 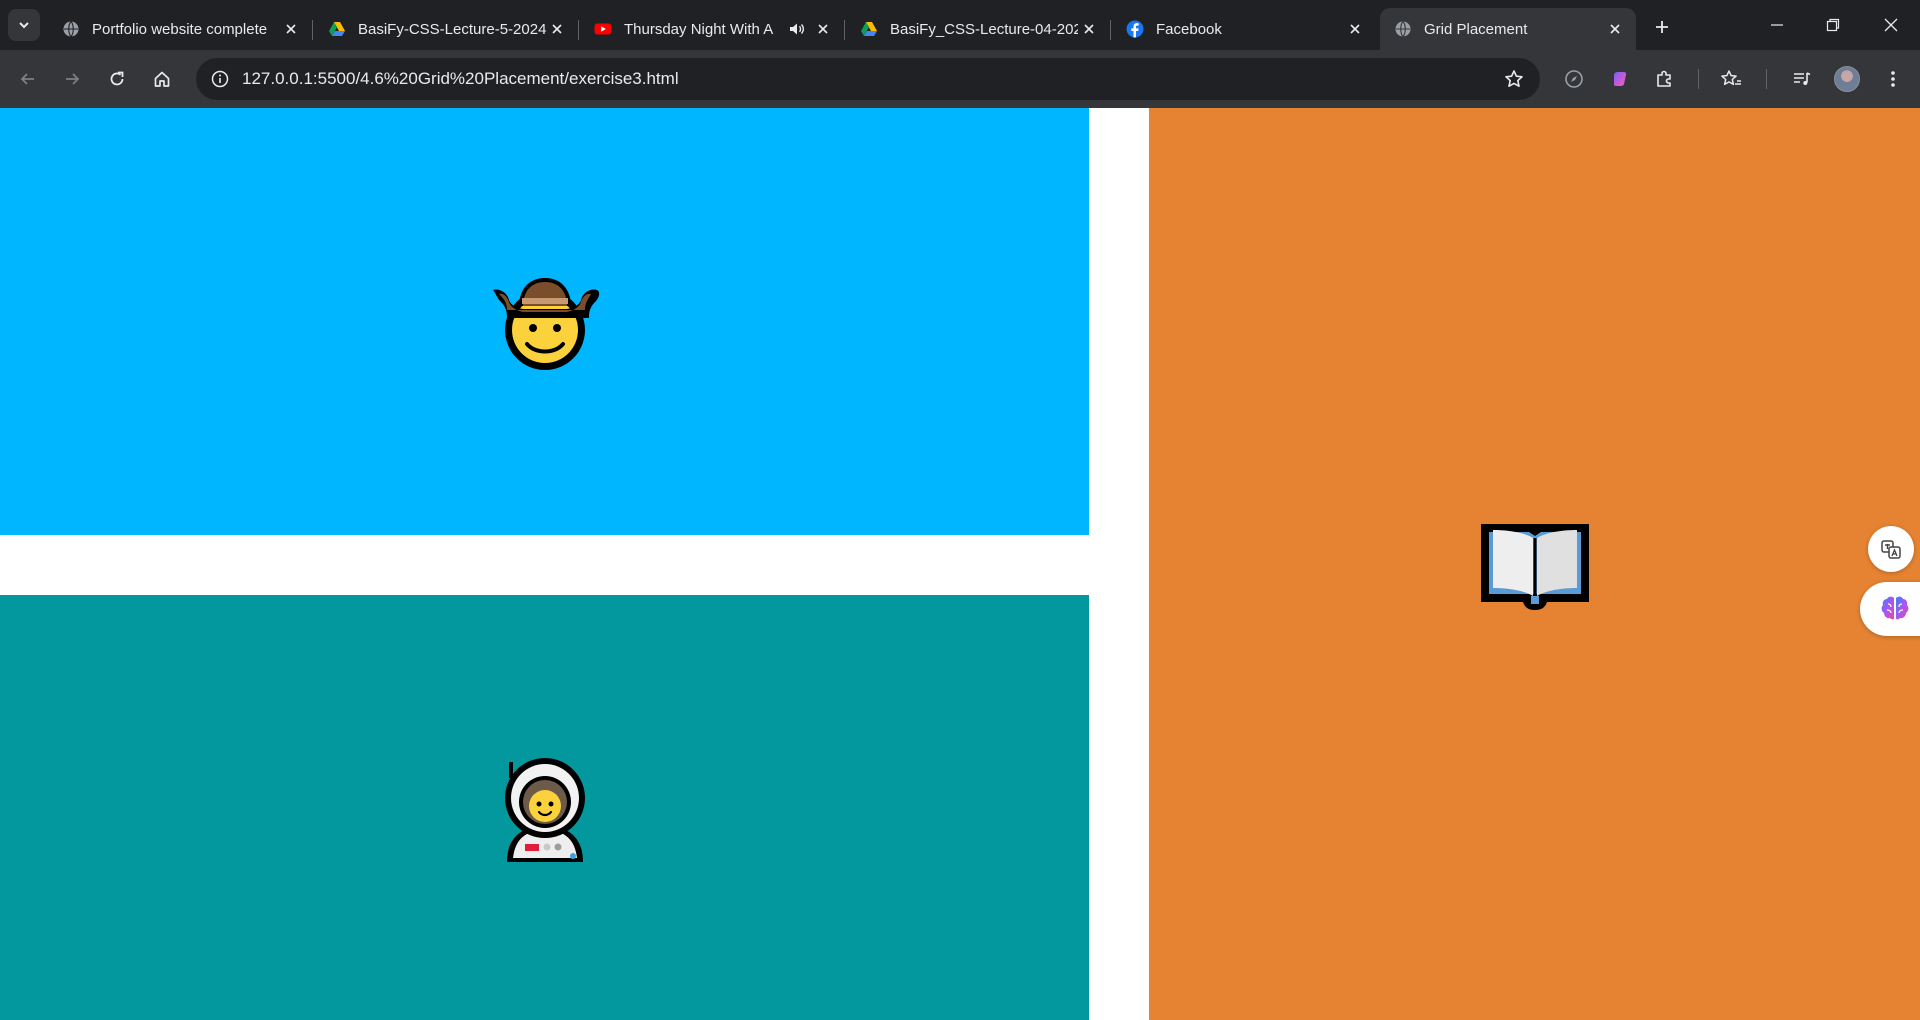 What do you see at coordinates (1135, 29) in the screenshot?
I see `facebook-icon` at bounding box center [1135, 29].